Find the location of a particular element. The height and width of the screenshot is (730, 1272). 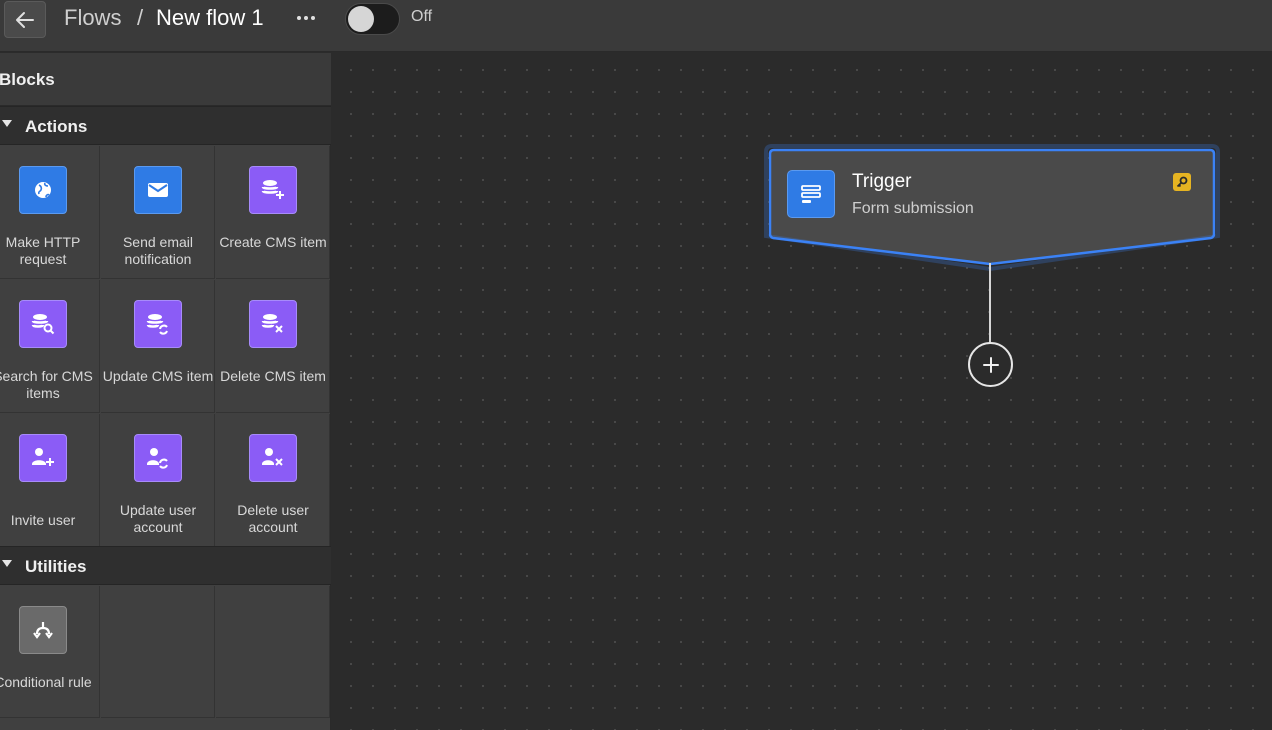

database-plus-icon is located at coordinates (272, 190).